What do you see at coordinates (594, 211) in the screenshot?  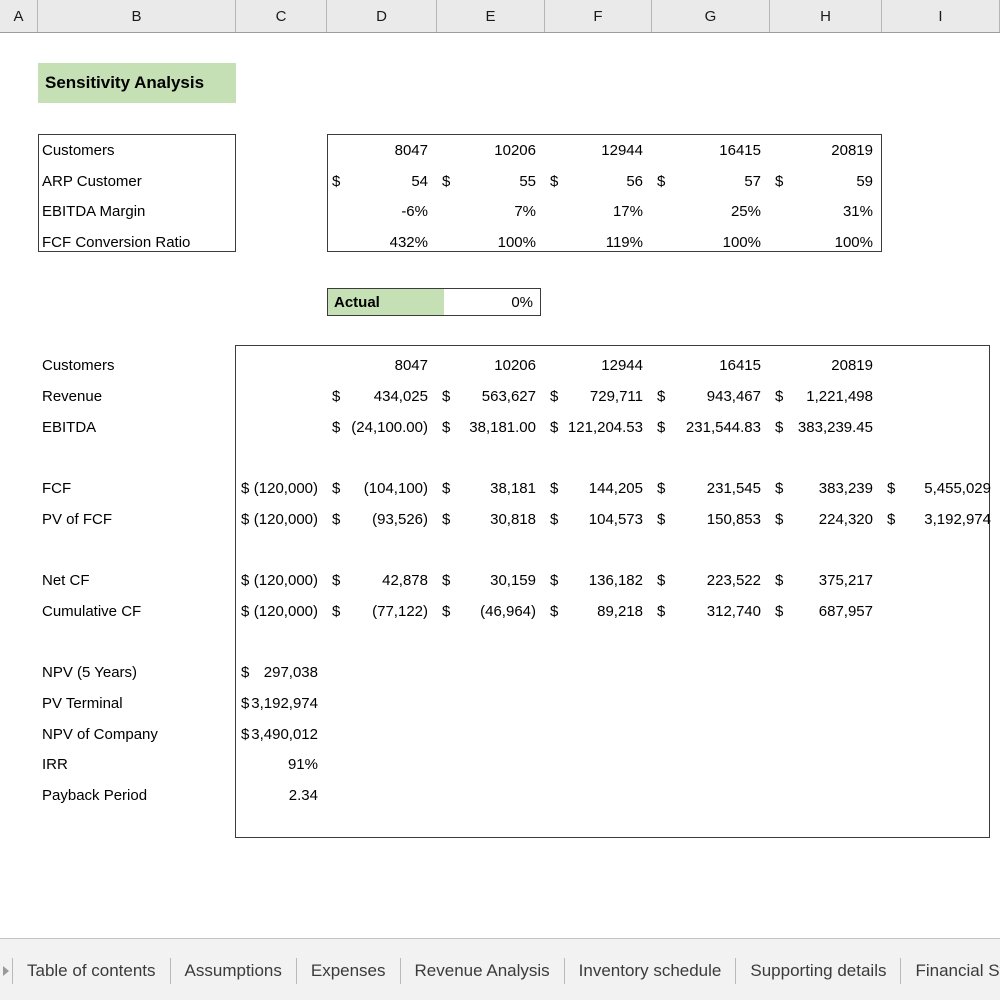 I see `assumption-value-2-2: 17%` at bounding box center [594, 211].